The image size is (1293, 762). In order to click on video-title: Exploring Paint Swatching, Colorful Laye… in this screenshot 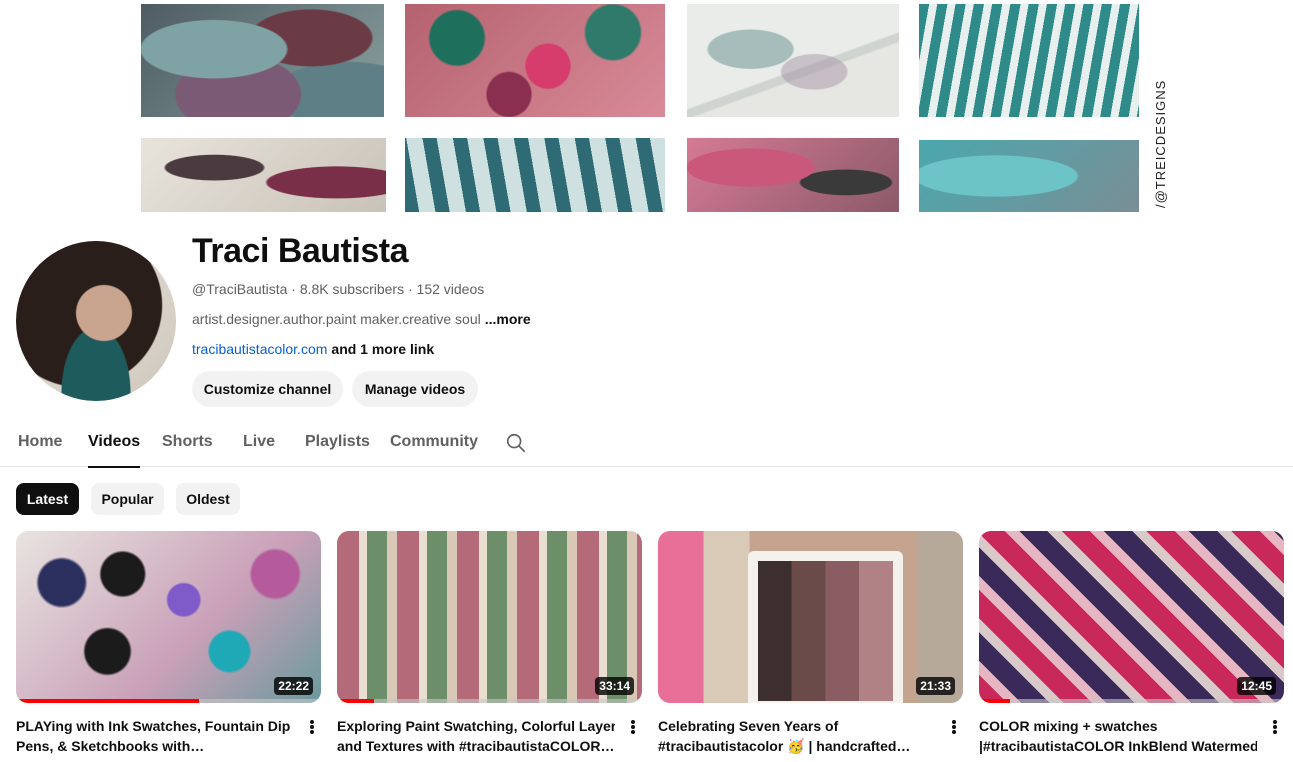, I will do `click(476, 736)`.